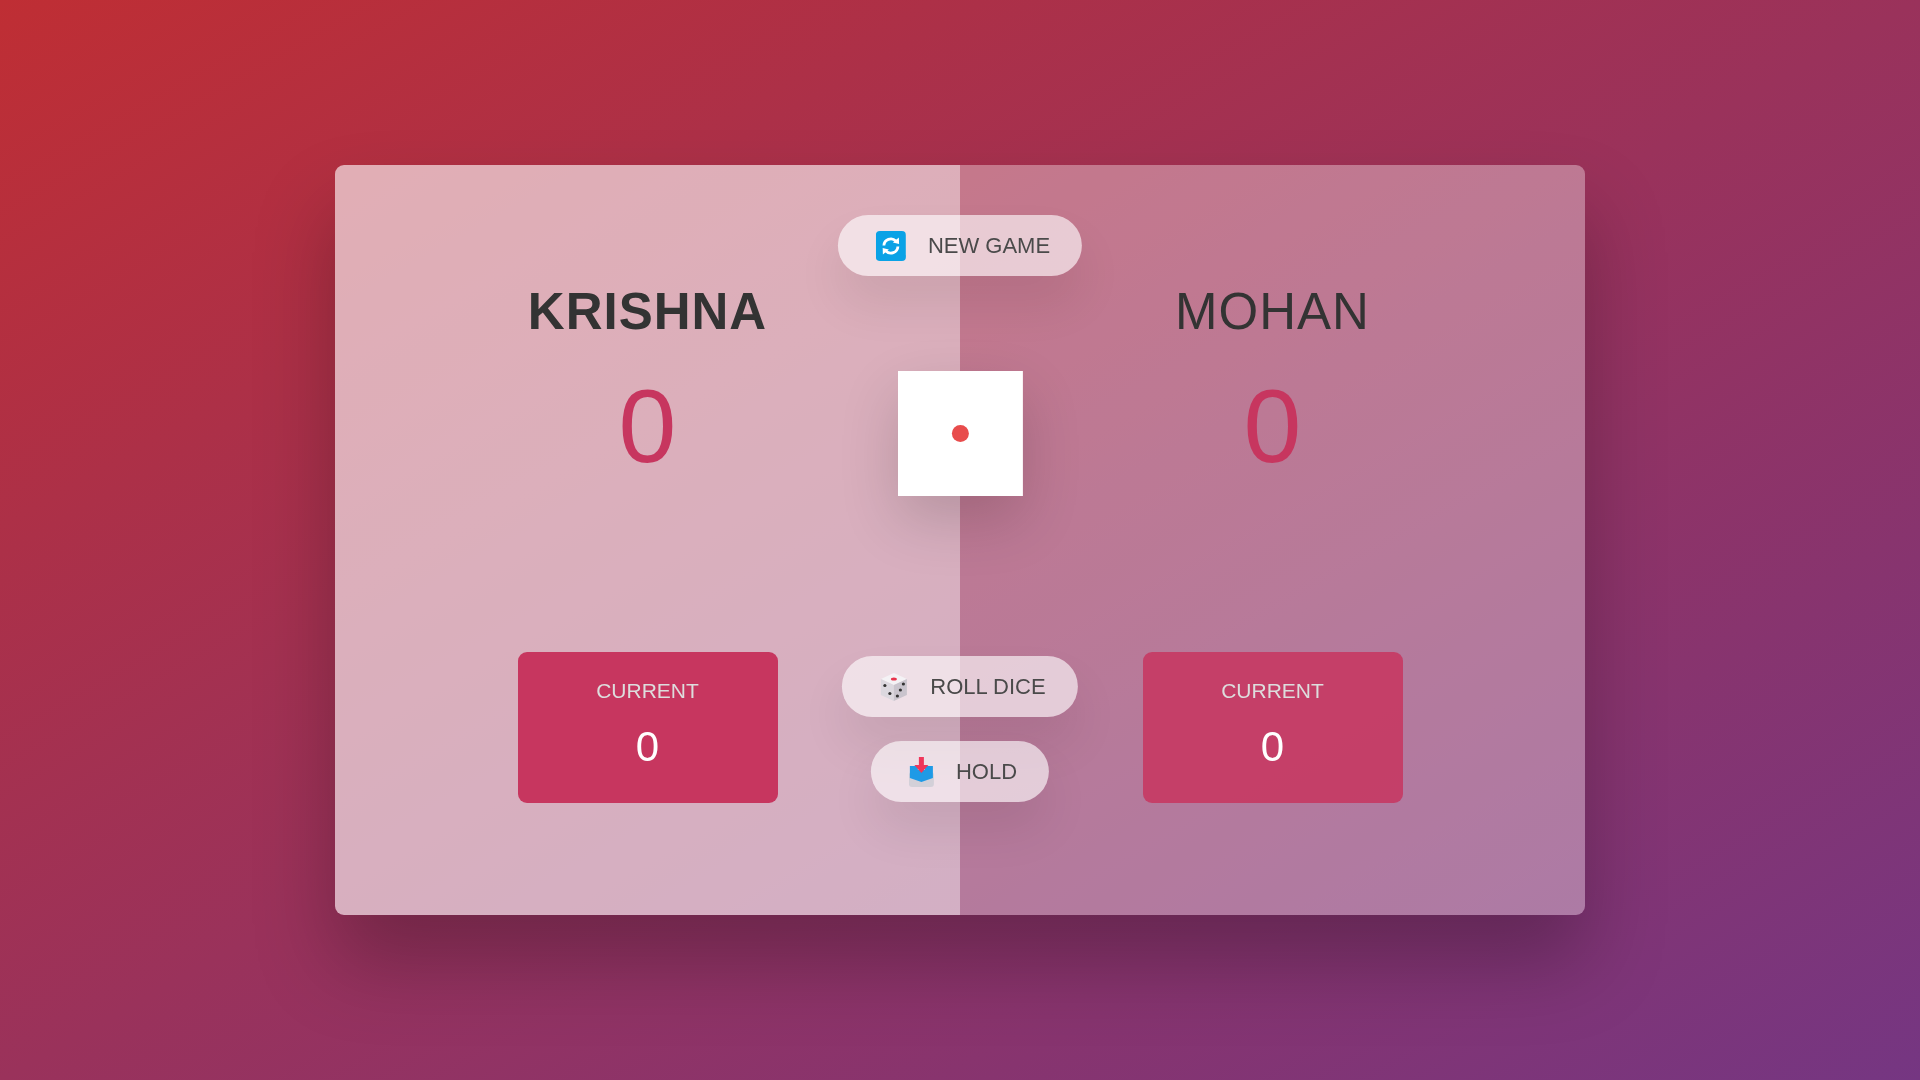  I want to click on dice-icon, so click(894, 686).